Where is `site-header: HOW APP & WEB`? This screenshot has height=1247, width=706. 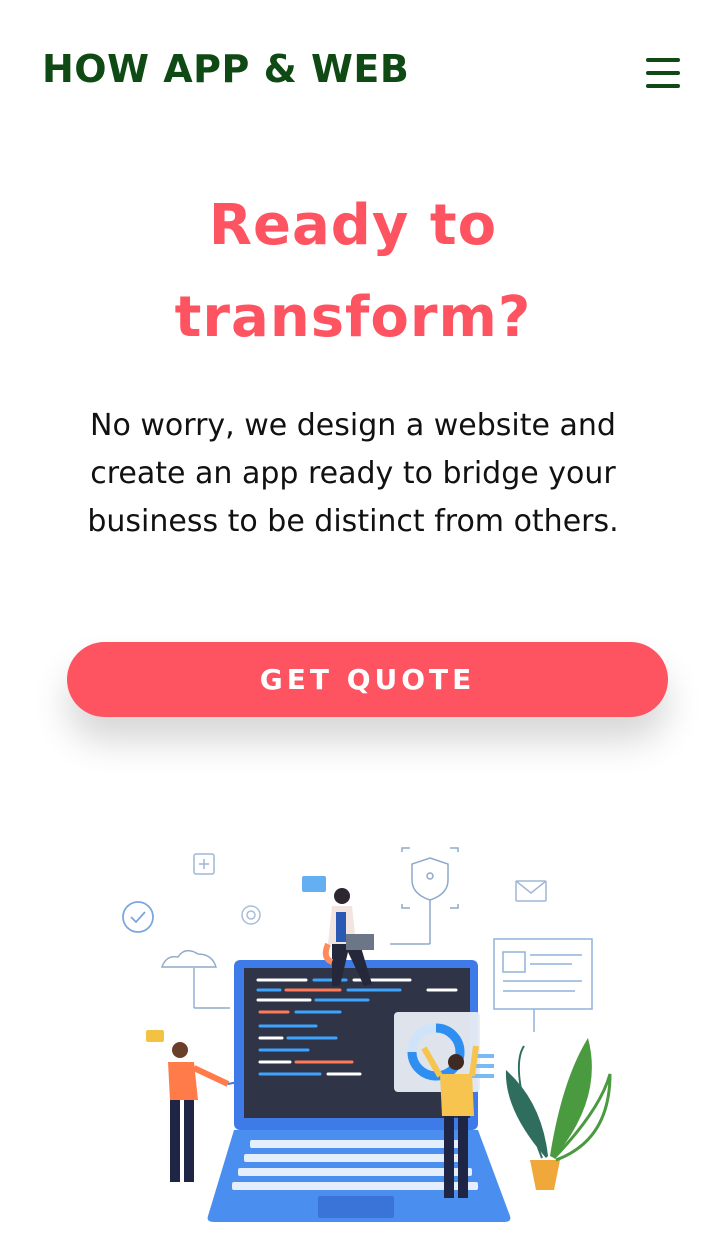
site-header: HOW APP & WEB is located at coordinates (353, 70).